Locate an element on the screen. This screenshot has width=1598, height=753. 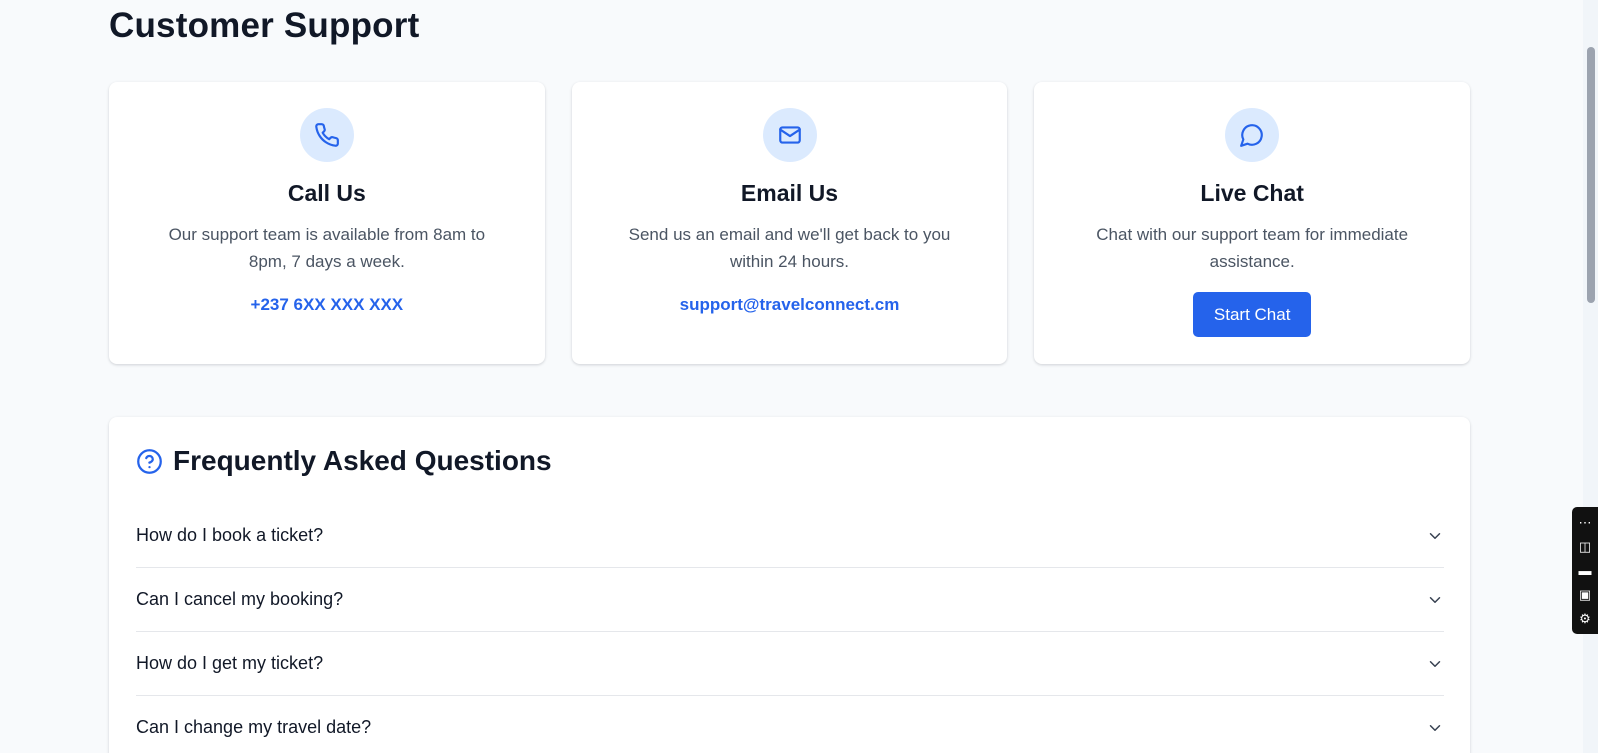
start-chat-button: Start Chat is located at coordinates (1252, 314).